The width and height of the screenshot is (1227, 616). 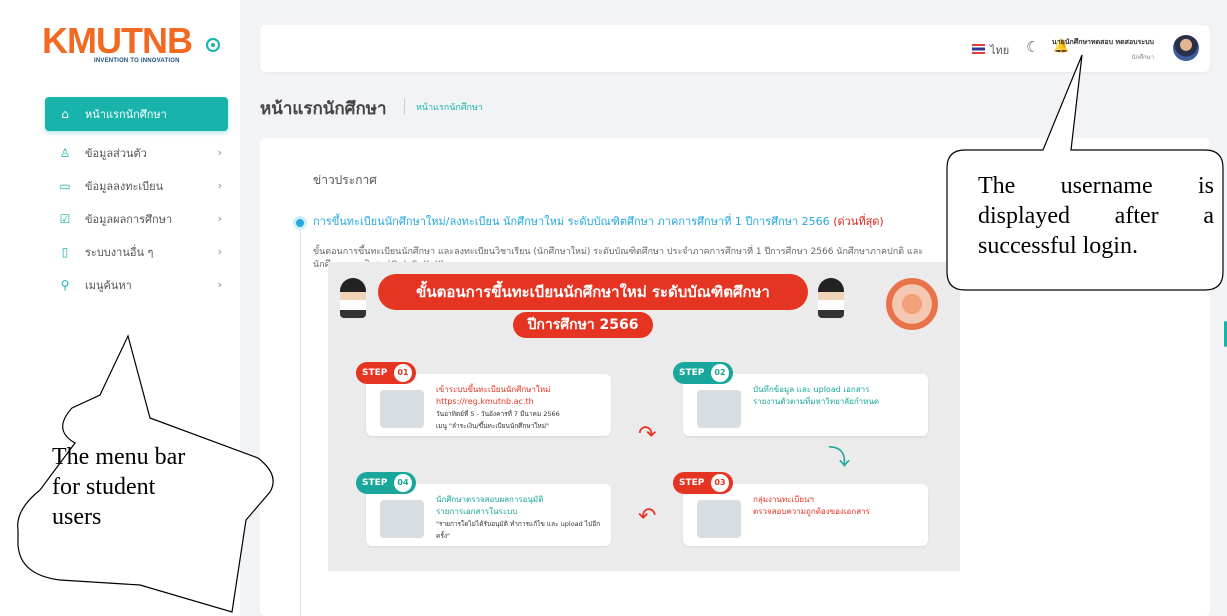 I want to click on home-icon: ⌂, so click(x=65, y=114).